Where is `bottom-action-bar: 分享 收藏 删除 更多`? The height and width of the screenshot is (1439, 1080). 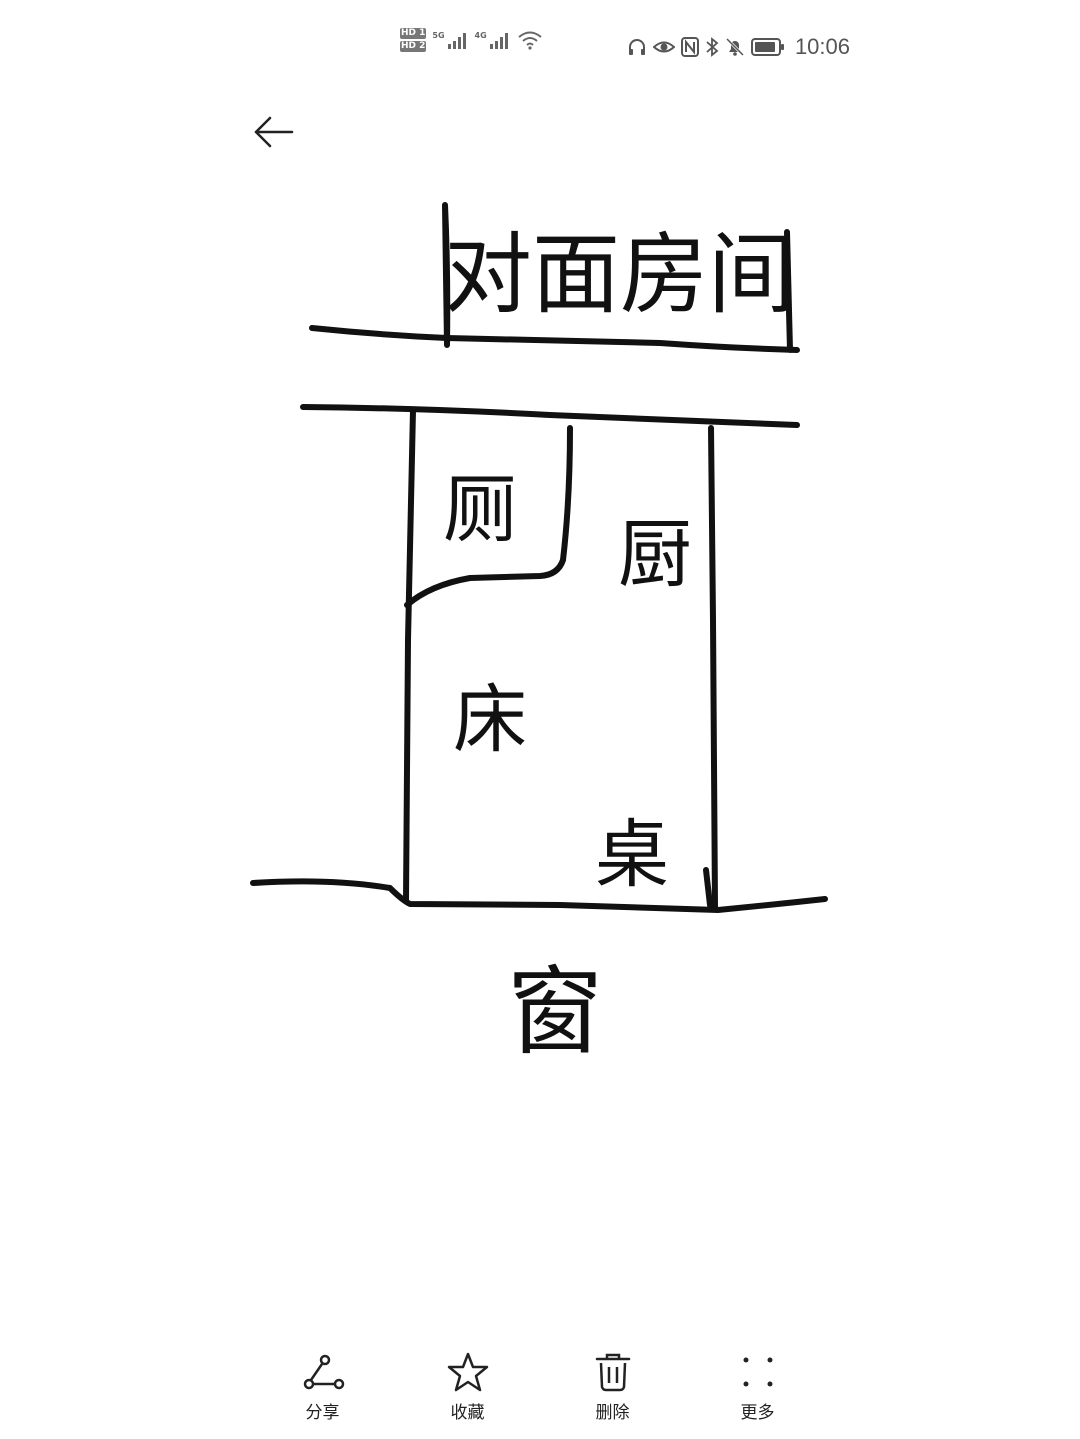 bottom-action-bar: 分享 收藏 删除 更多 is located at coordinates (540, 1390).